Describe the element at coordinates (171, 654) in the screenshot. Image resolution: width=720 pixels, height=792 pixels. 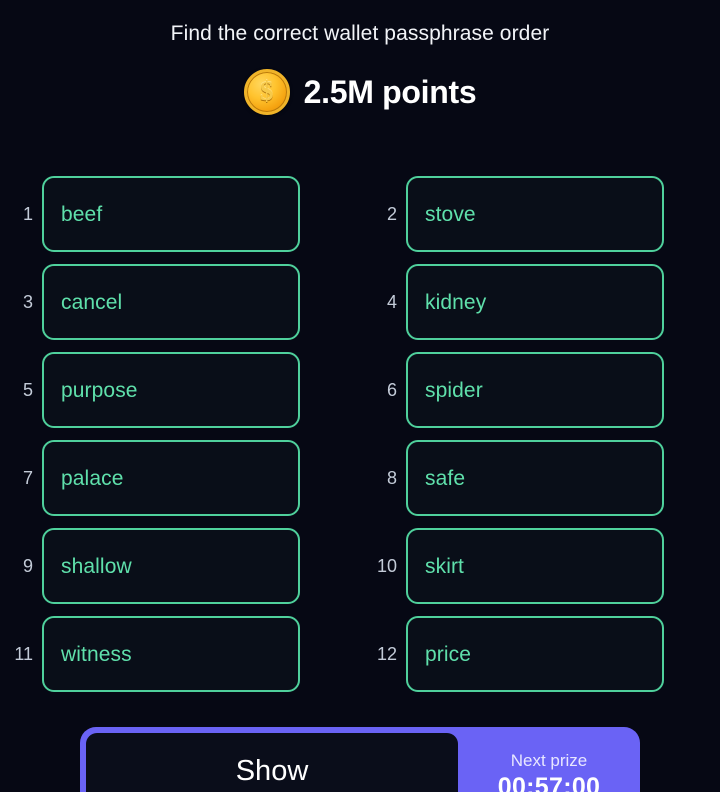
I see `word-tile-11: witness` at that location.